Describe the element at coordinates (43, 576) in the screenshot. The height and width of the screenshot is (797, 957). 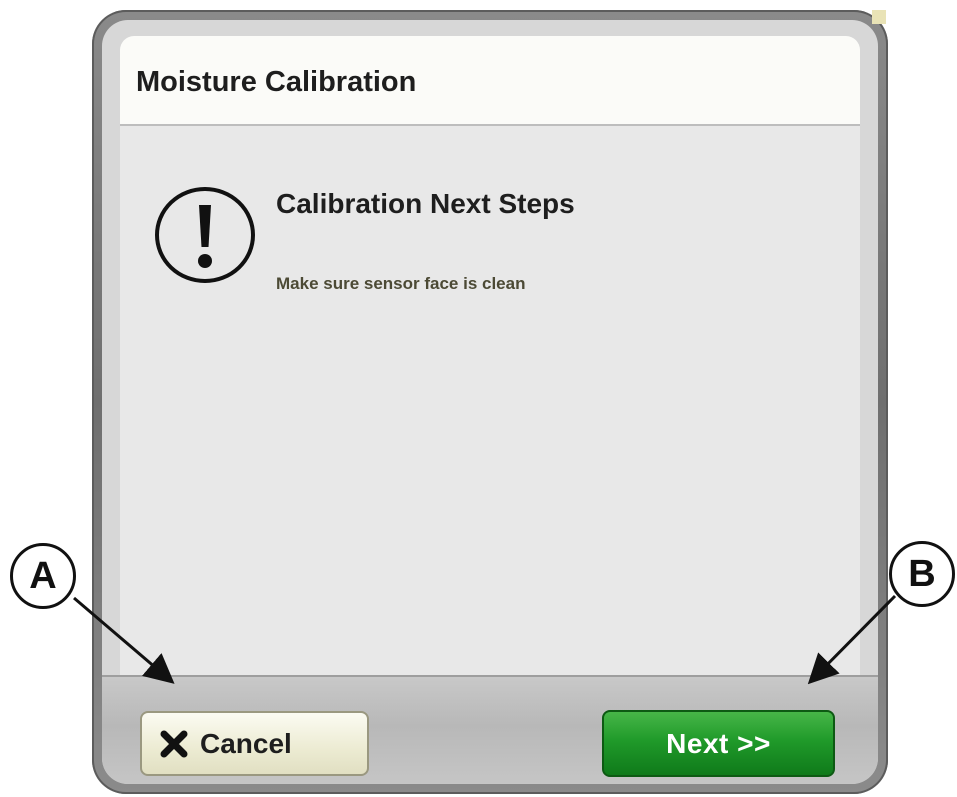
I see `callout-a: A` at that location.